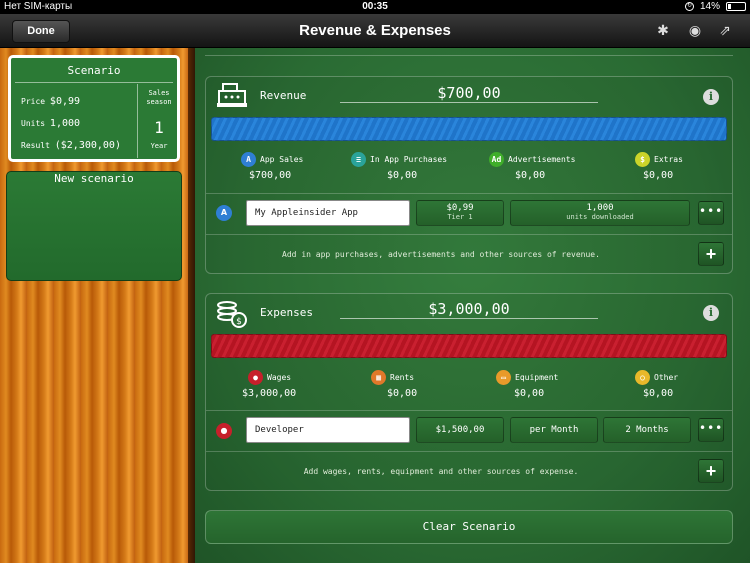  What do you see at coordinates (301, 166) in the screenshot?
I see `revenue-category: A App Sales $700,00` at bounding box center [301, 166].